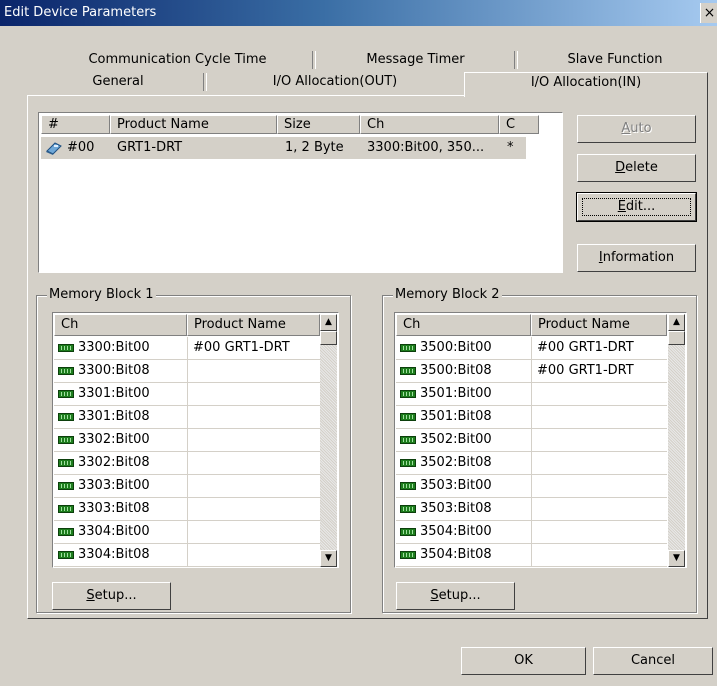 The width and height of the screenshot is (717, 686). What do you see at coordinates (120, 325) in the screenshot?
I see `mb1-header-ch: Ch` at bounding box center [120, 325].